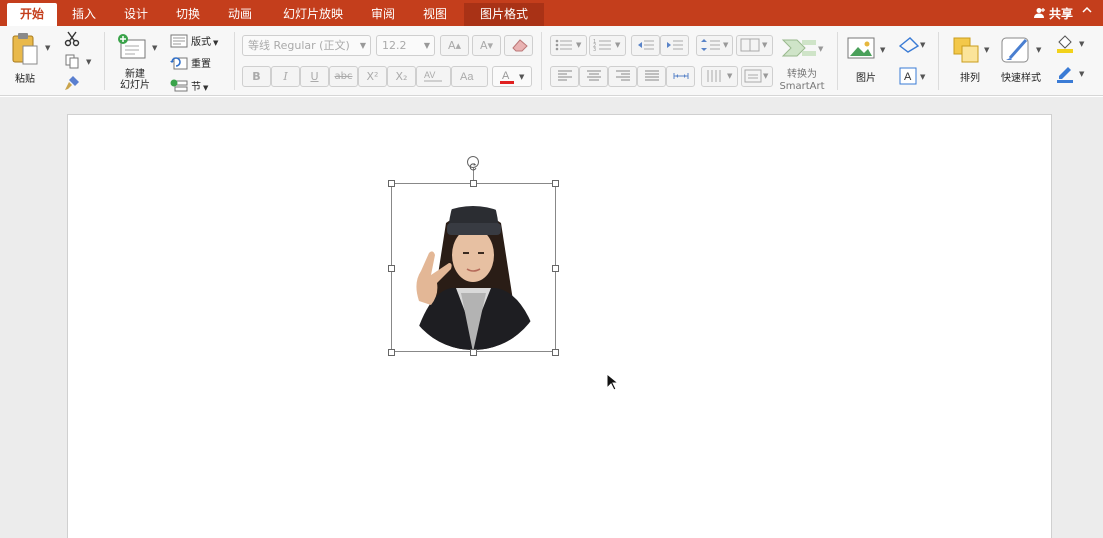 The width and height of the screenshot is (1103, 538). I want to click on outdent-icon, so click(645, 45).